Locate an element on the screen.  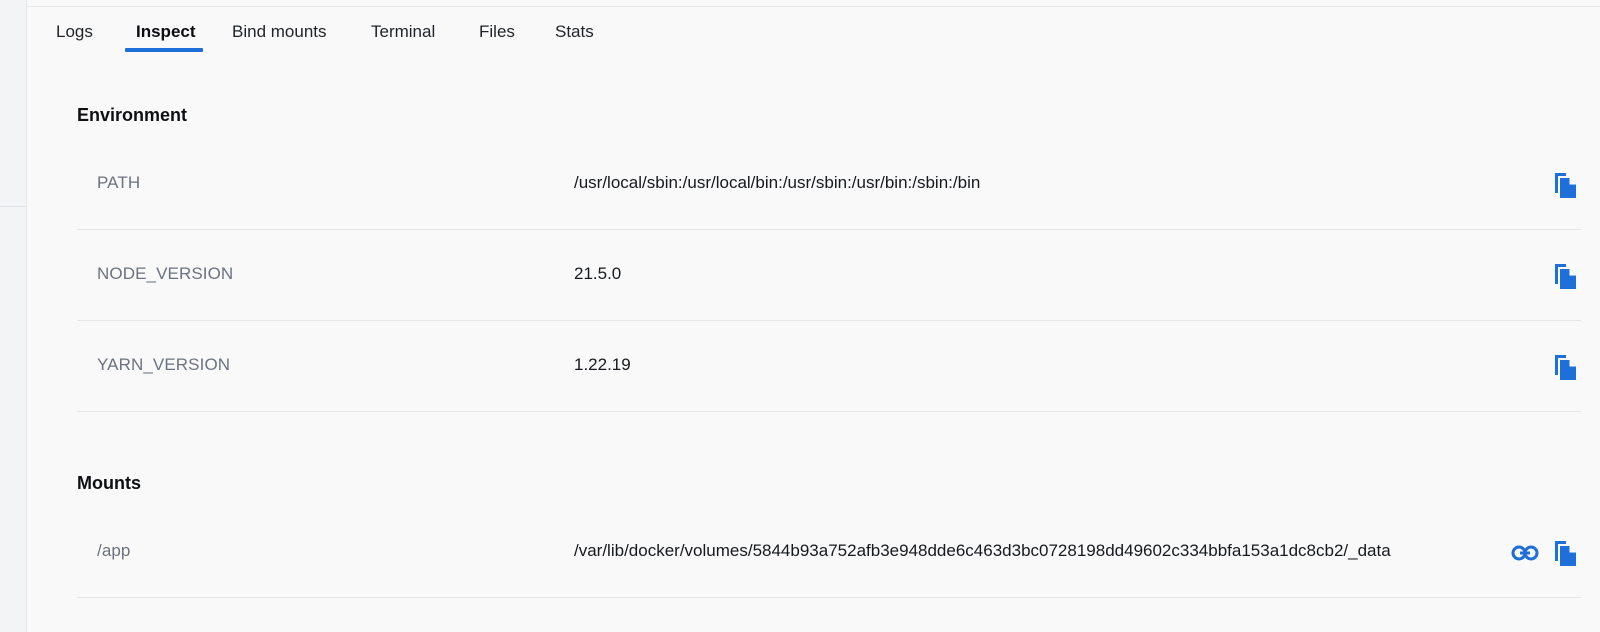
environment-section-title: Environment is located at coordinates (132, 115).